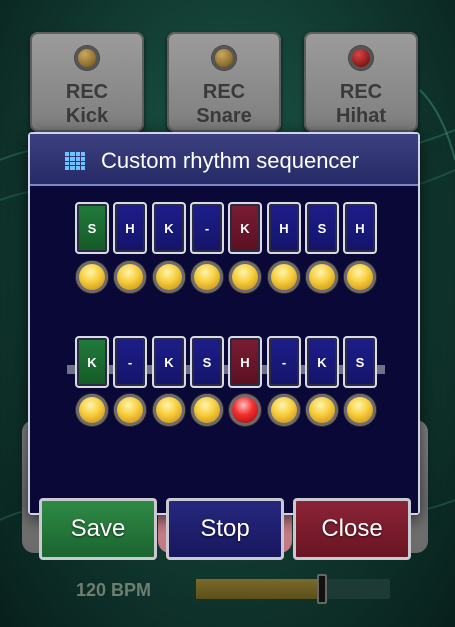 The image size is (455, 627). What do you see at coordinates (169, 362) in the screenshot?
I see `bottom-step-3: K` at bounding box center [169, 362].